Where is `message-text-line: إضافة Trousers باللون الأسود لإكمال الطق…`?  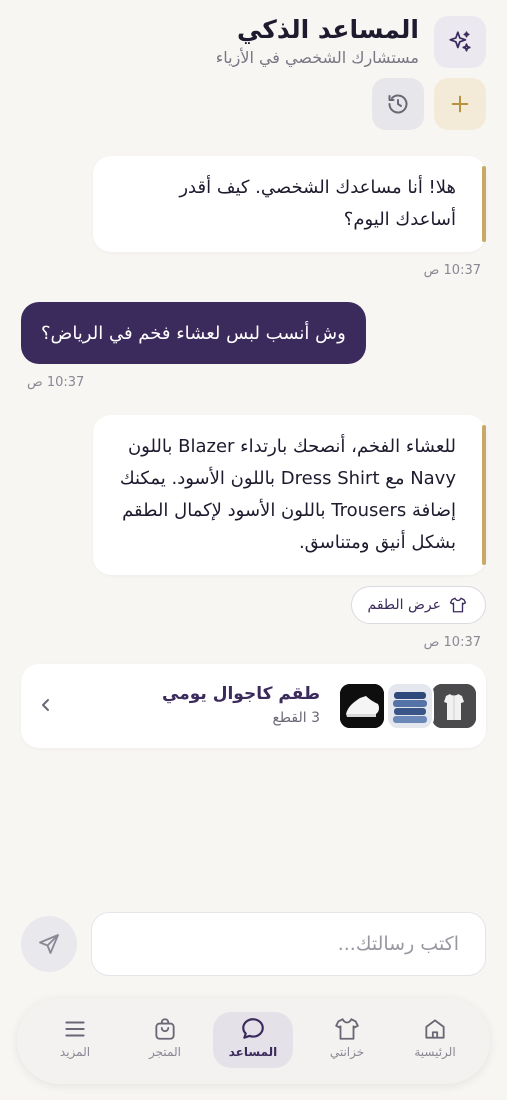
message-text-line: إضافة Trousers باللون الأسود لإكمال الطق… is located at coordinates (289, 510).